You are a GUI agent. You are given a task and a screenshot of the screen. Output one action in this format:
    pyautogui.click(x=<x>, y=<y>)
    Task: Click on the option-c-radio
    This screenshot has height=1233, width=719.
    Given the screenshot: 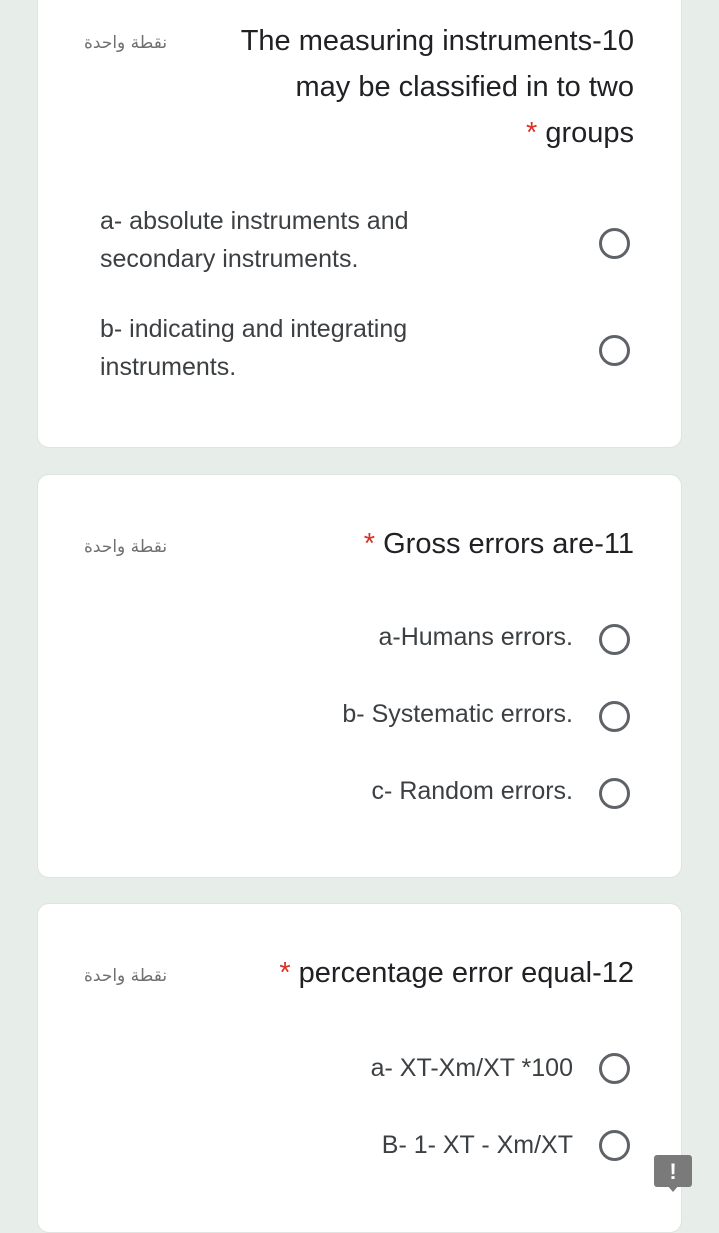 What is the action you would take?
    pyautogui.click(x=614, y=793)
    